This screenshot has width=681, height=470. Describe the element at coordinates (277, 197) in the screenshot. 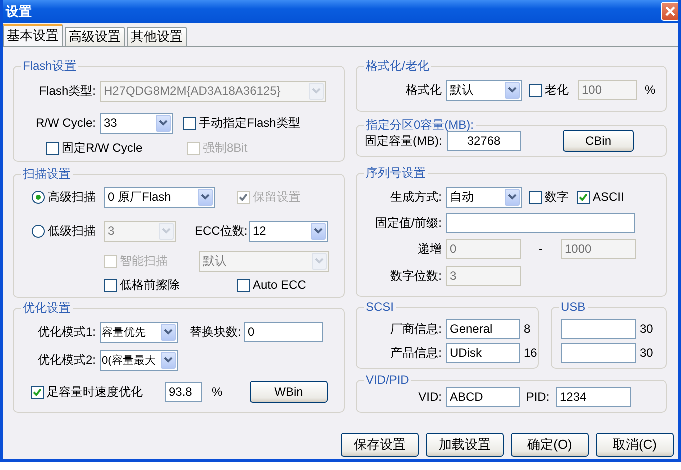

I see `checkbox-label: 保留设置` at that location.